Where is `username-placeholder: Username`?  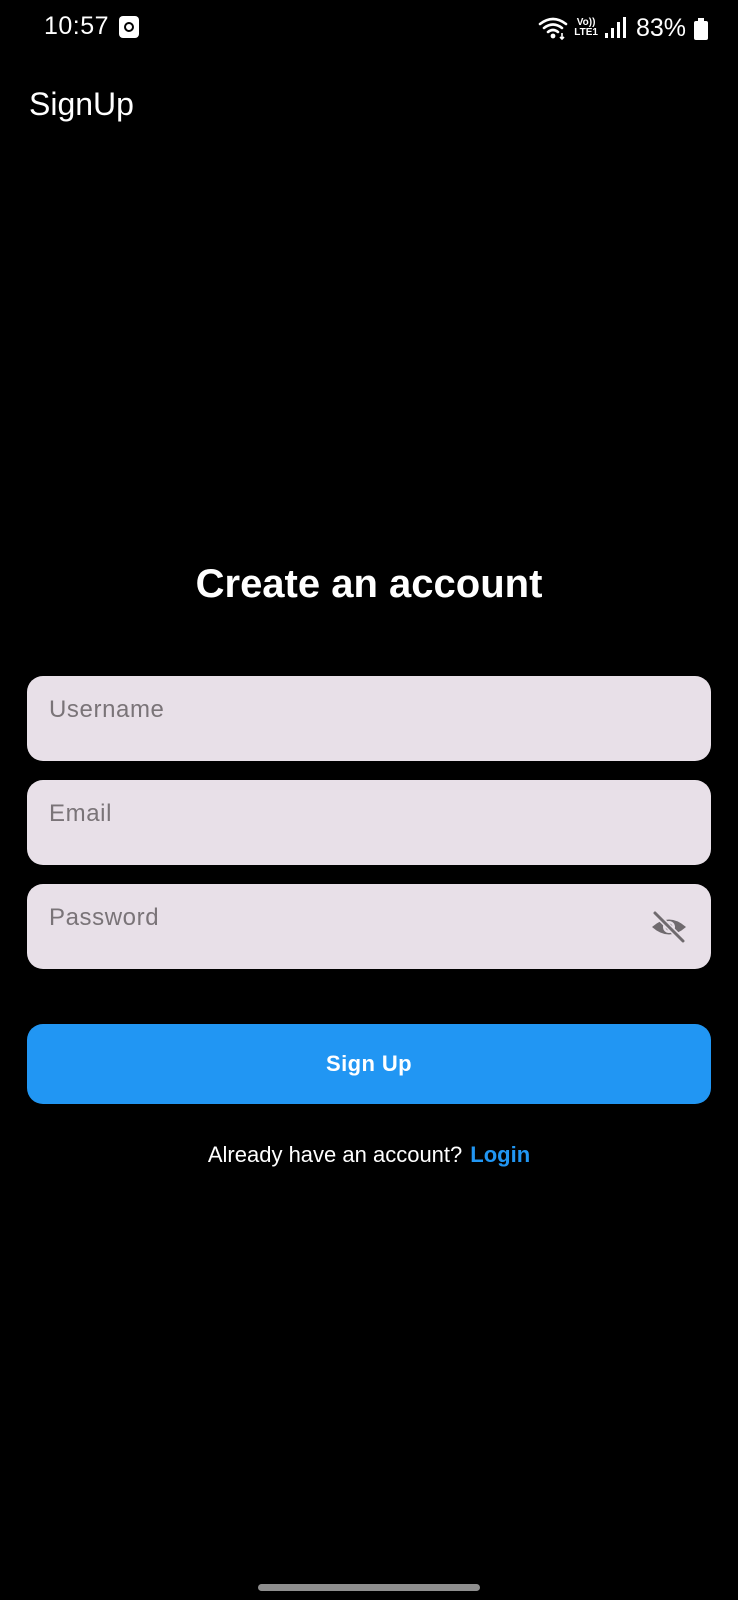 username-placeholder: Username is located at coordinates (107, 709).